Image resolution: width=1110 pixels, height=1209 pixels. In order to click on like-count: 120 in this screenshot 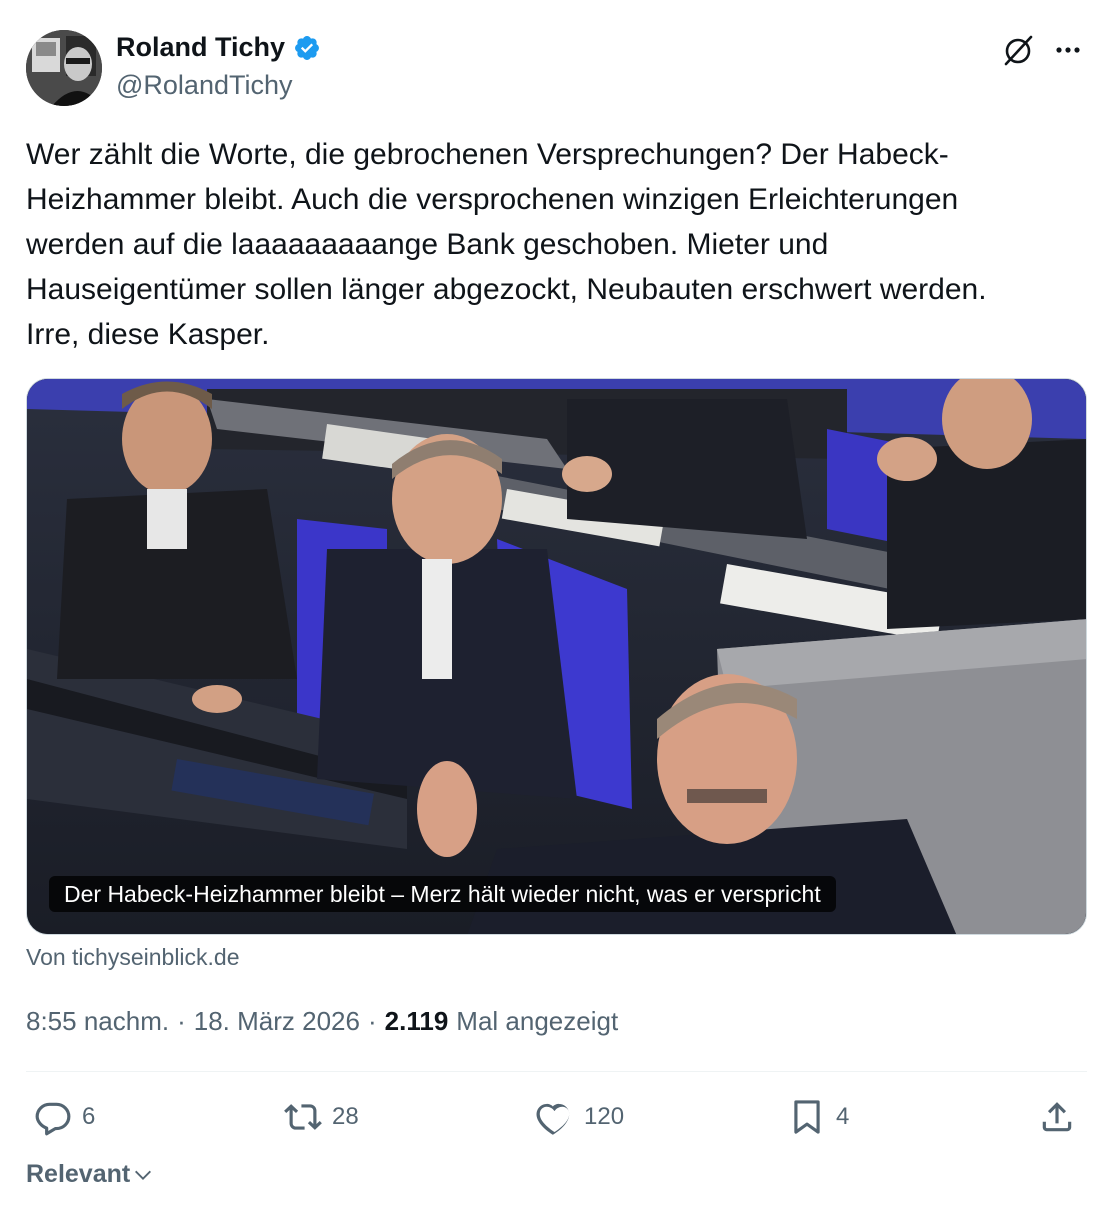, I will do `click(604, 1116)`.